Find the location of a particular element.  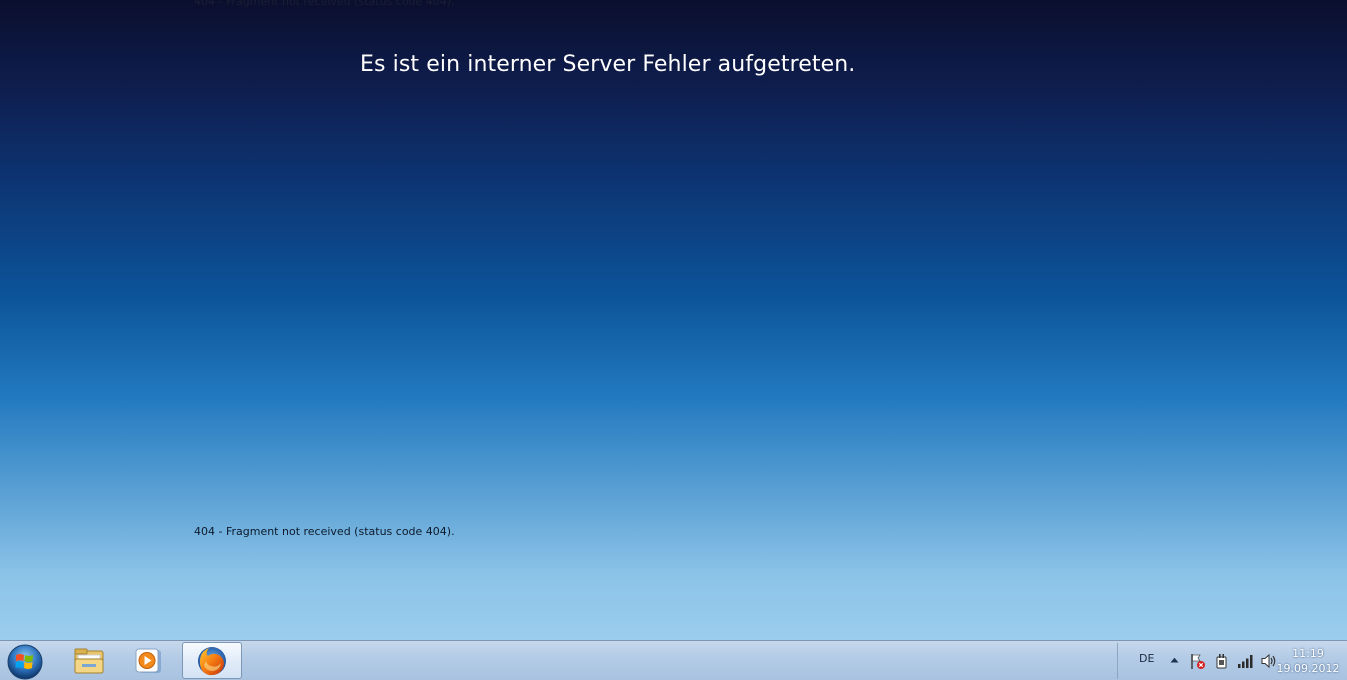

media-player-icon is located at coordinates (148, 660).